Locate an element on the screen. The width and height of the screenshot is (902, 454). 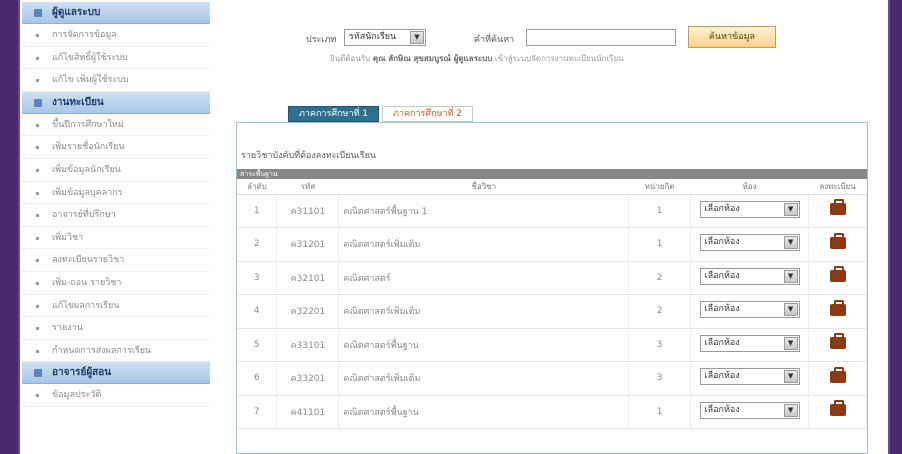
cell-name: คณิตศาสตร์เพิ่มเติม is located at coordinates (484, 244).